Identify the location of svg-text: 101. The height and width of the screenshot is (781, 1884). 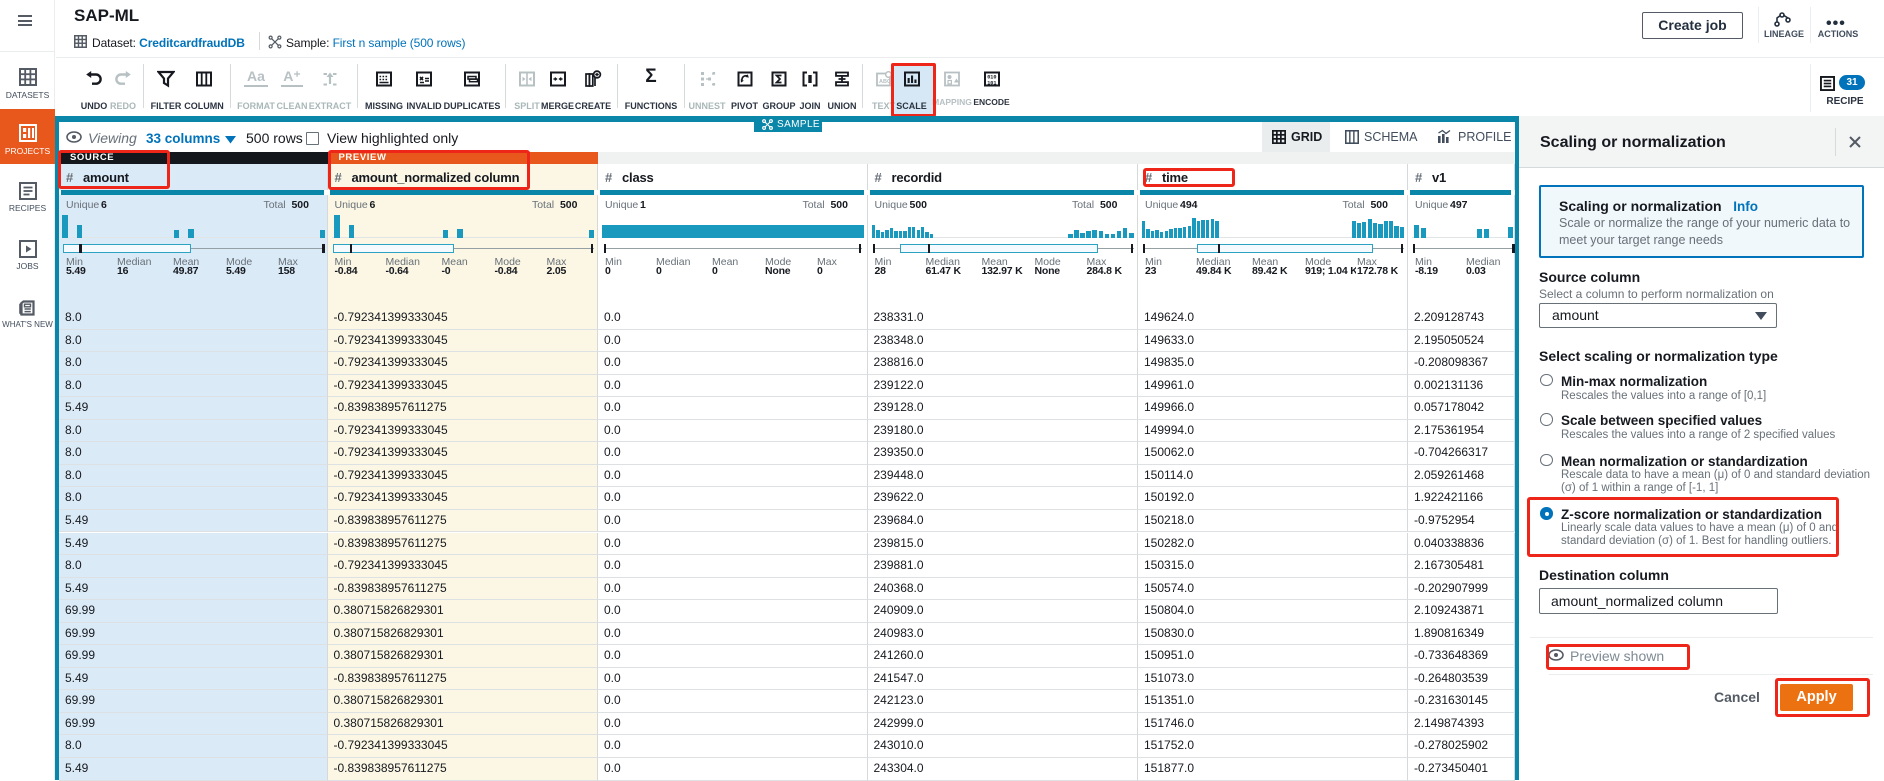
(991, 83).